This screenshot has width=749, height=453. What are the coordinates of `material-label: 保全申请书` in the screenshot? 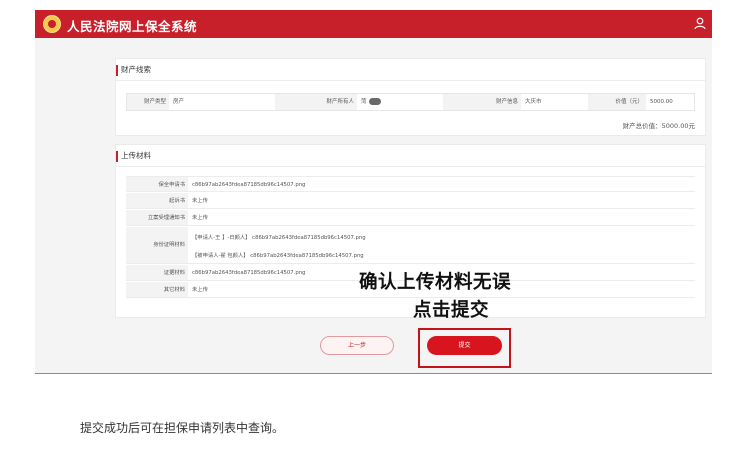 It's located at (157, 184).